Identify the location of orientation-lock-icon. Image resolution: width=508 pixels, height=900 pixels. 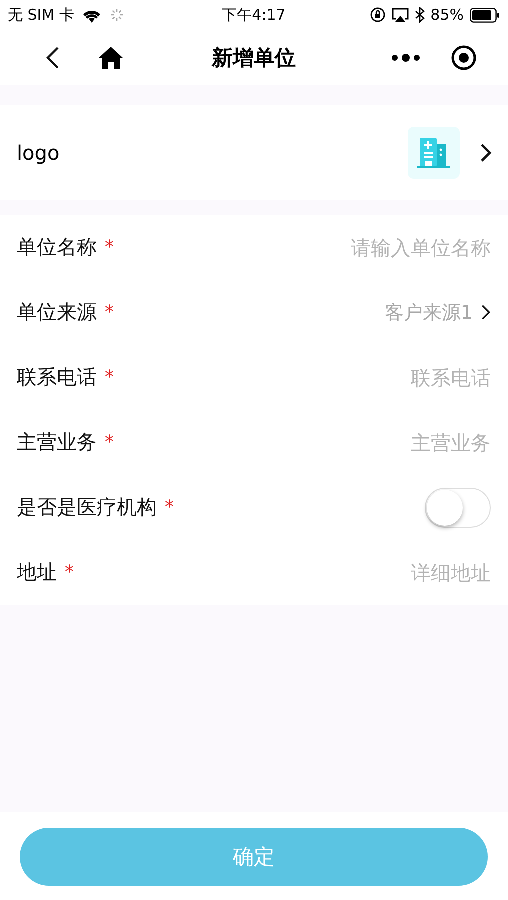
(378, 15).